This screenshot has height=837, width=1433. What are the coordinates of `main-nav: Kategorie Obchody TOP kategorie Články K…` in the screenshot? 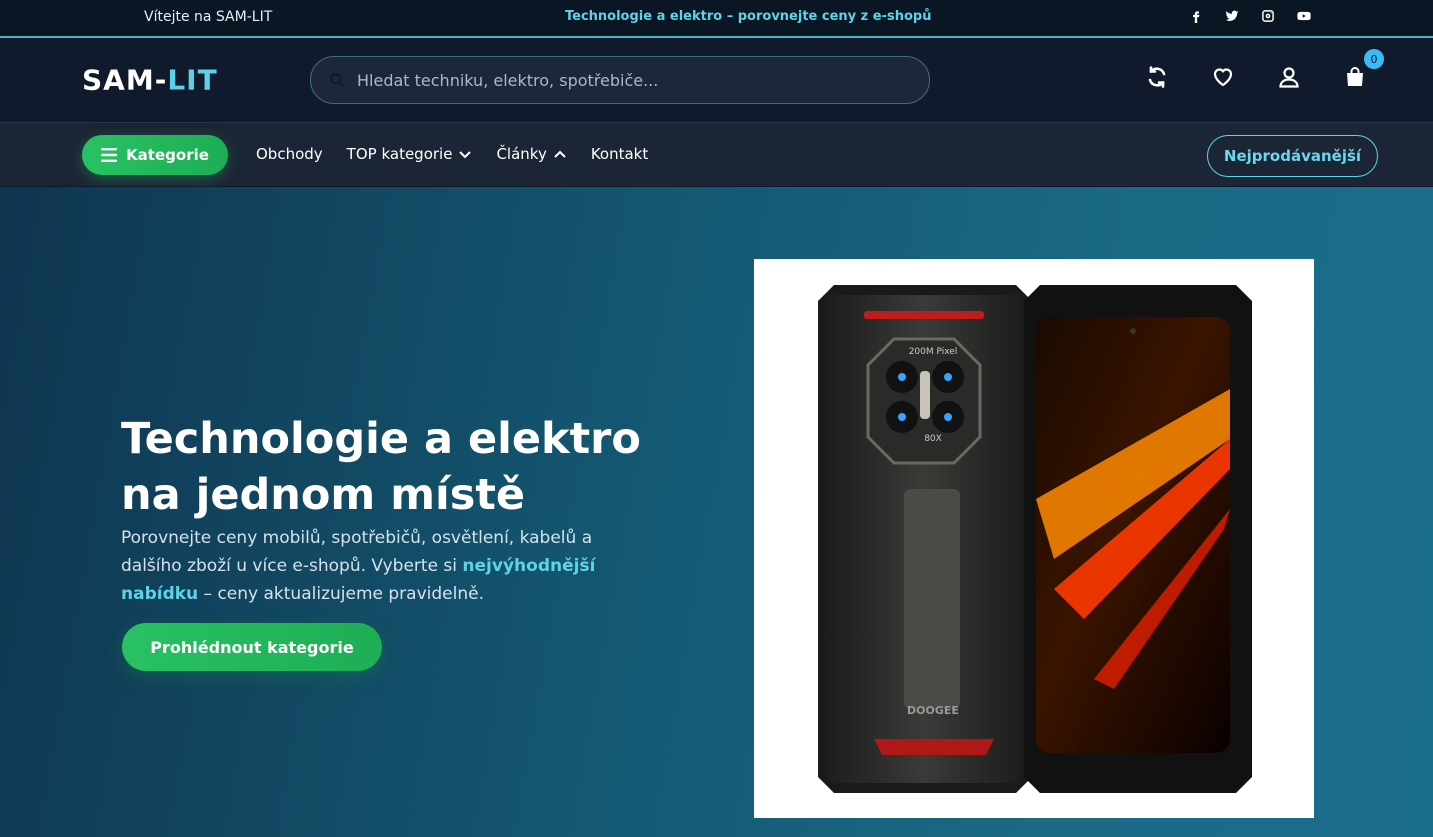 It's located at (716, 154).